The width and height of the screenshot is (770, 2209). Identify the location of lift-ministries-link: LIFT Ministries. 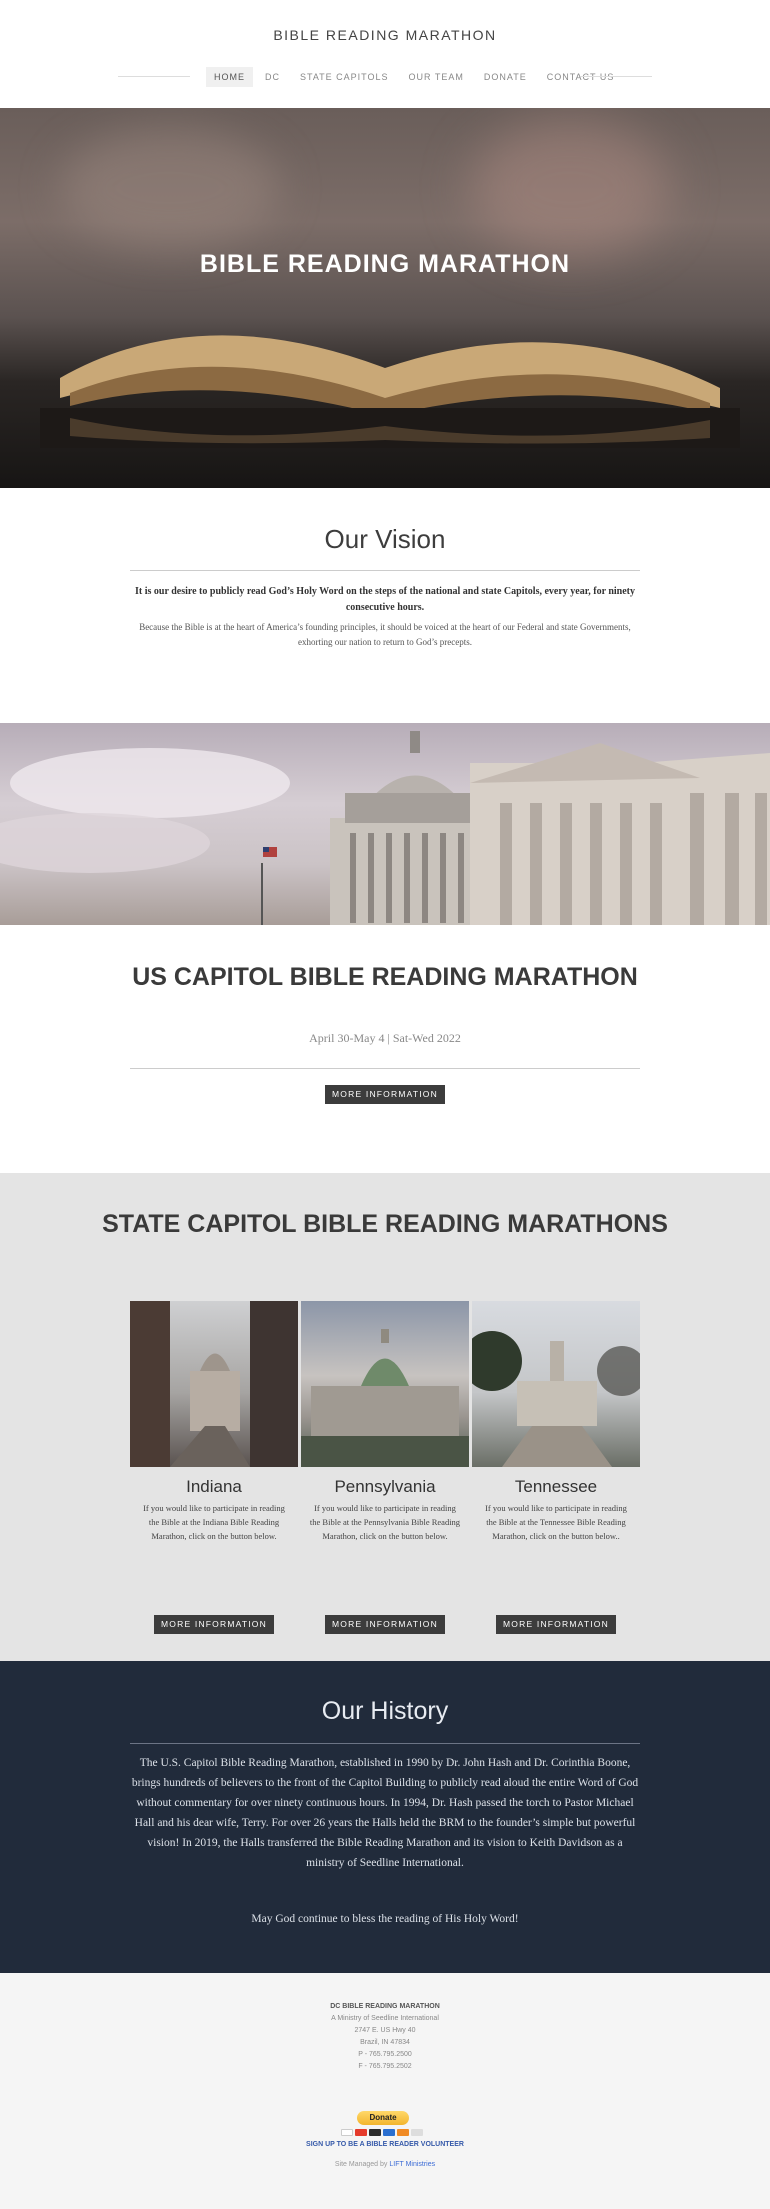
(412, 2164).